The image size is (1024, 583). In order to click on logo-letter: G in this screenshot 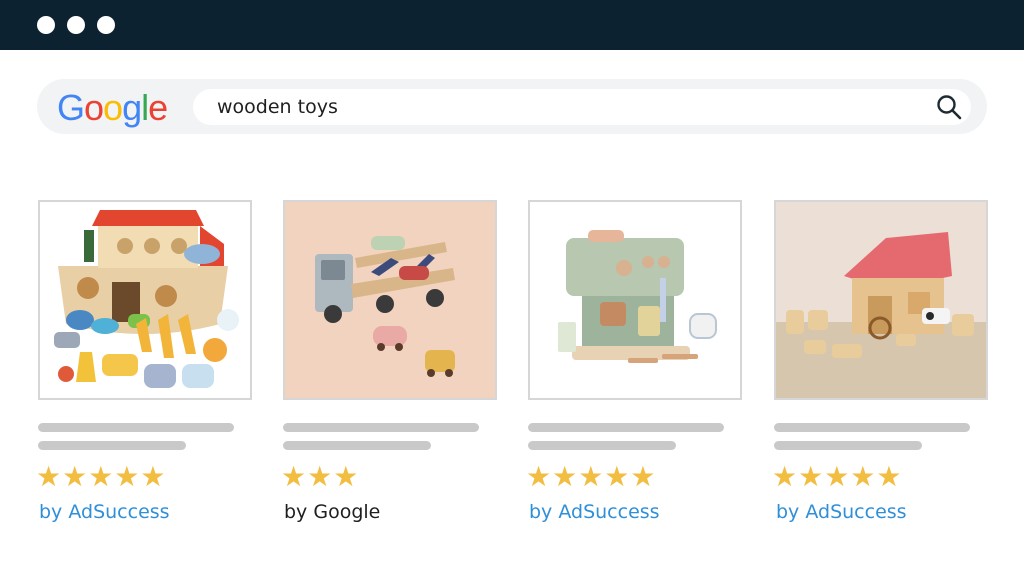, I will do `click(71, 107)`.